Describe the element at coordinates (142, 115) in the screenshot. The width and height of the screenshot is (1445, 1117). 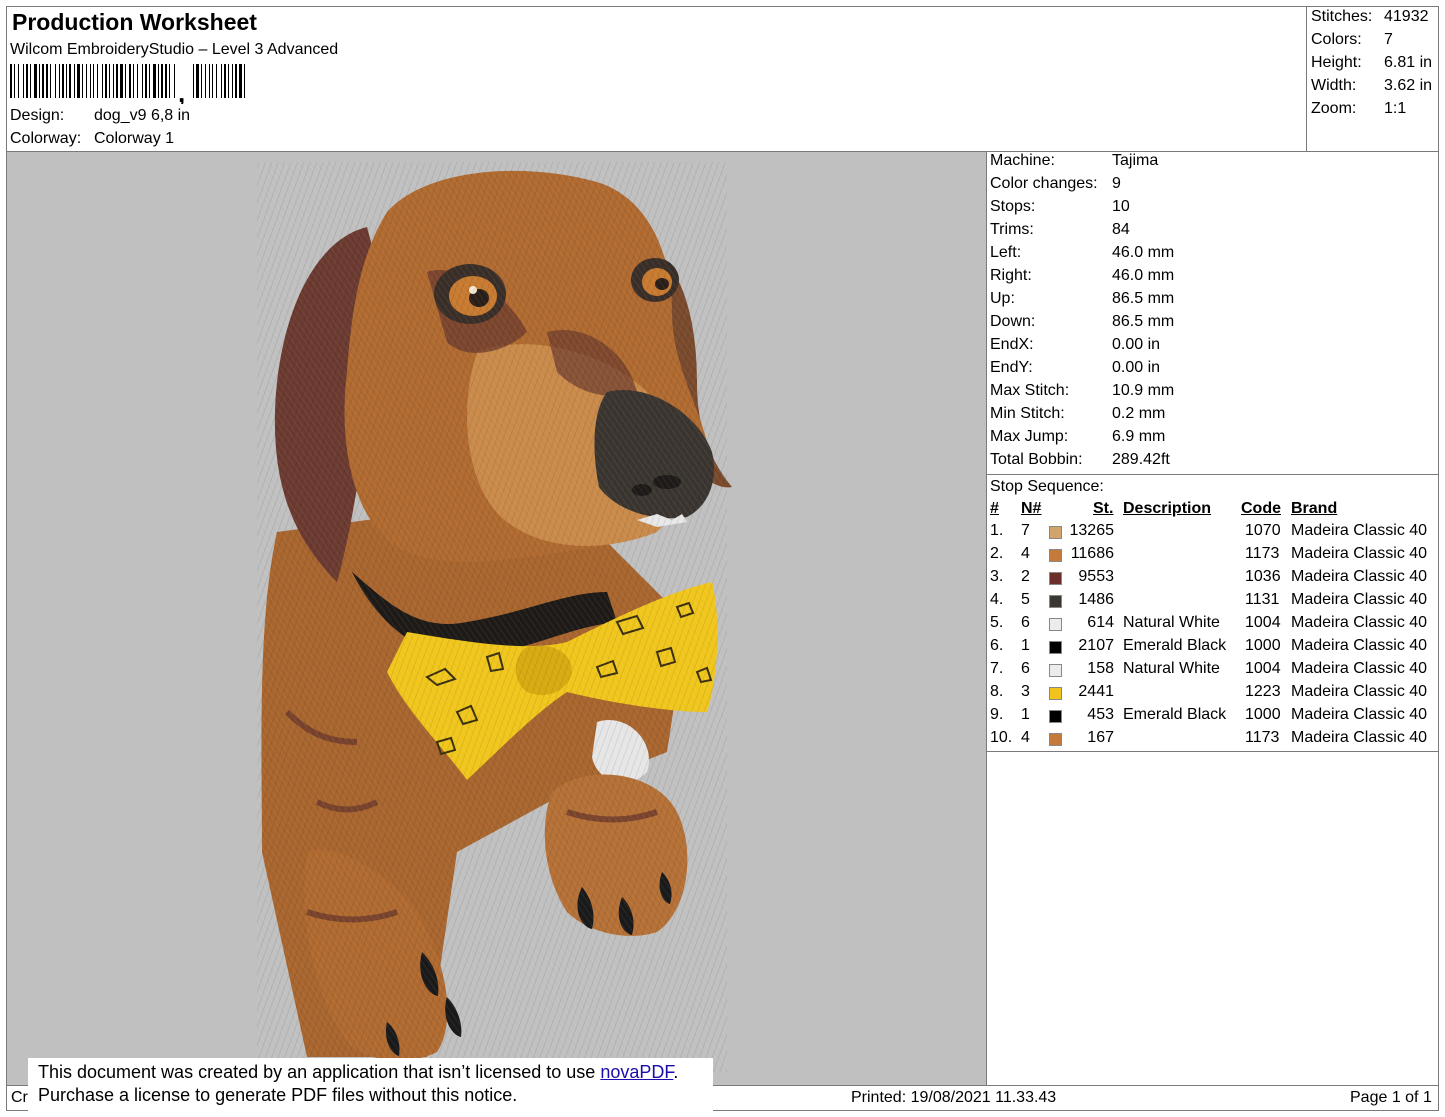
I see `design-value: dog_v9 6,8 in` at that location.